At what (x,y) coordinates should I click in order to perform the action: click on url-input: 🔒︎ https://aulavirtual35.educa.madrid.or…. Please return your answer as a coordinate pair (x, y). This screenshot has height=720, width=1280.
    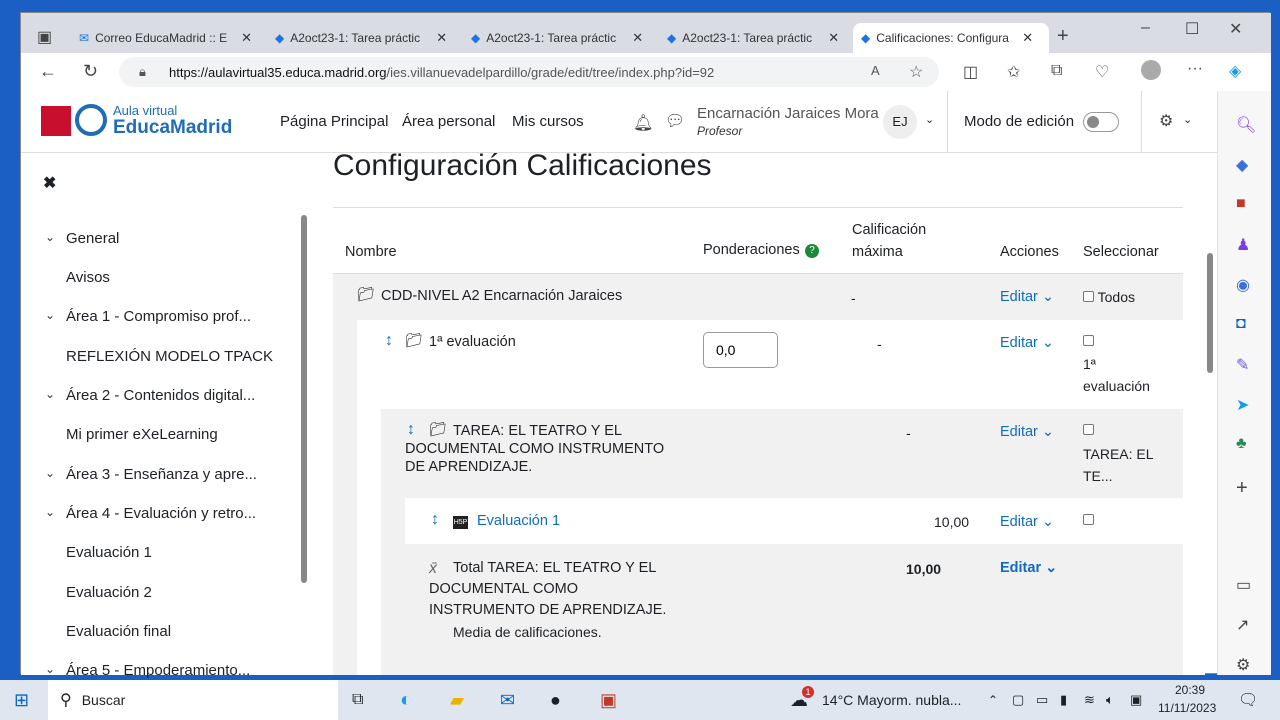
    Looking at the image, I should click on (529, 72).